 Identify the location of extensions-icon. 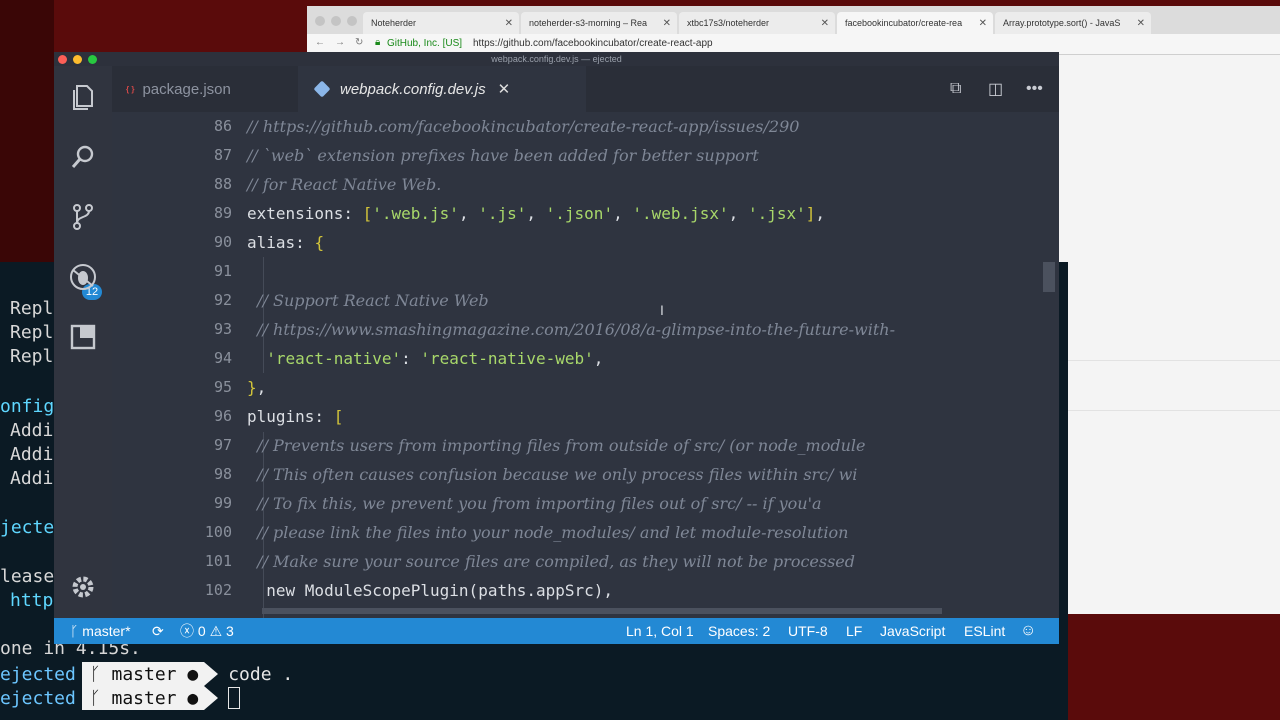
(83, 337).